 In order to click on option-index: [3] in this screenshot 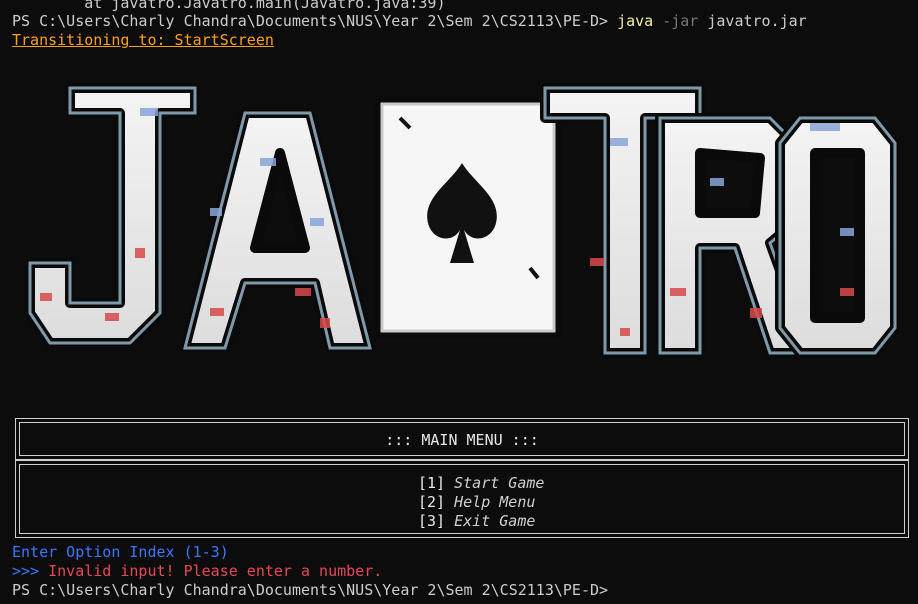, I will do `click(432, 521)`.